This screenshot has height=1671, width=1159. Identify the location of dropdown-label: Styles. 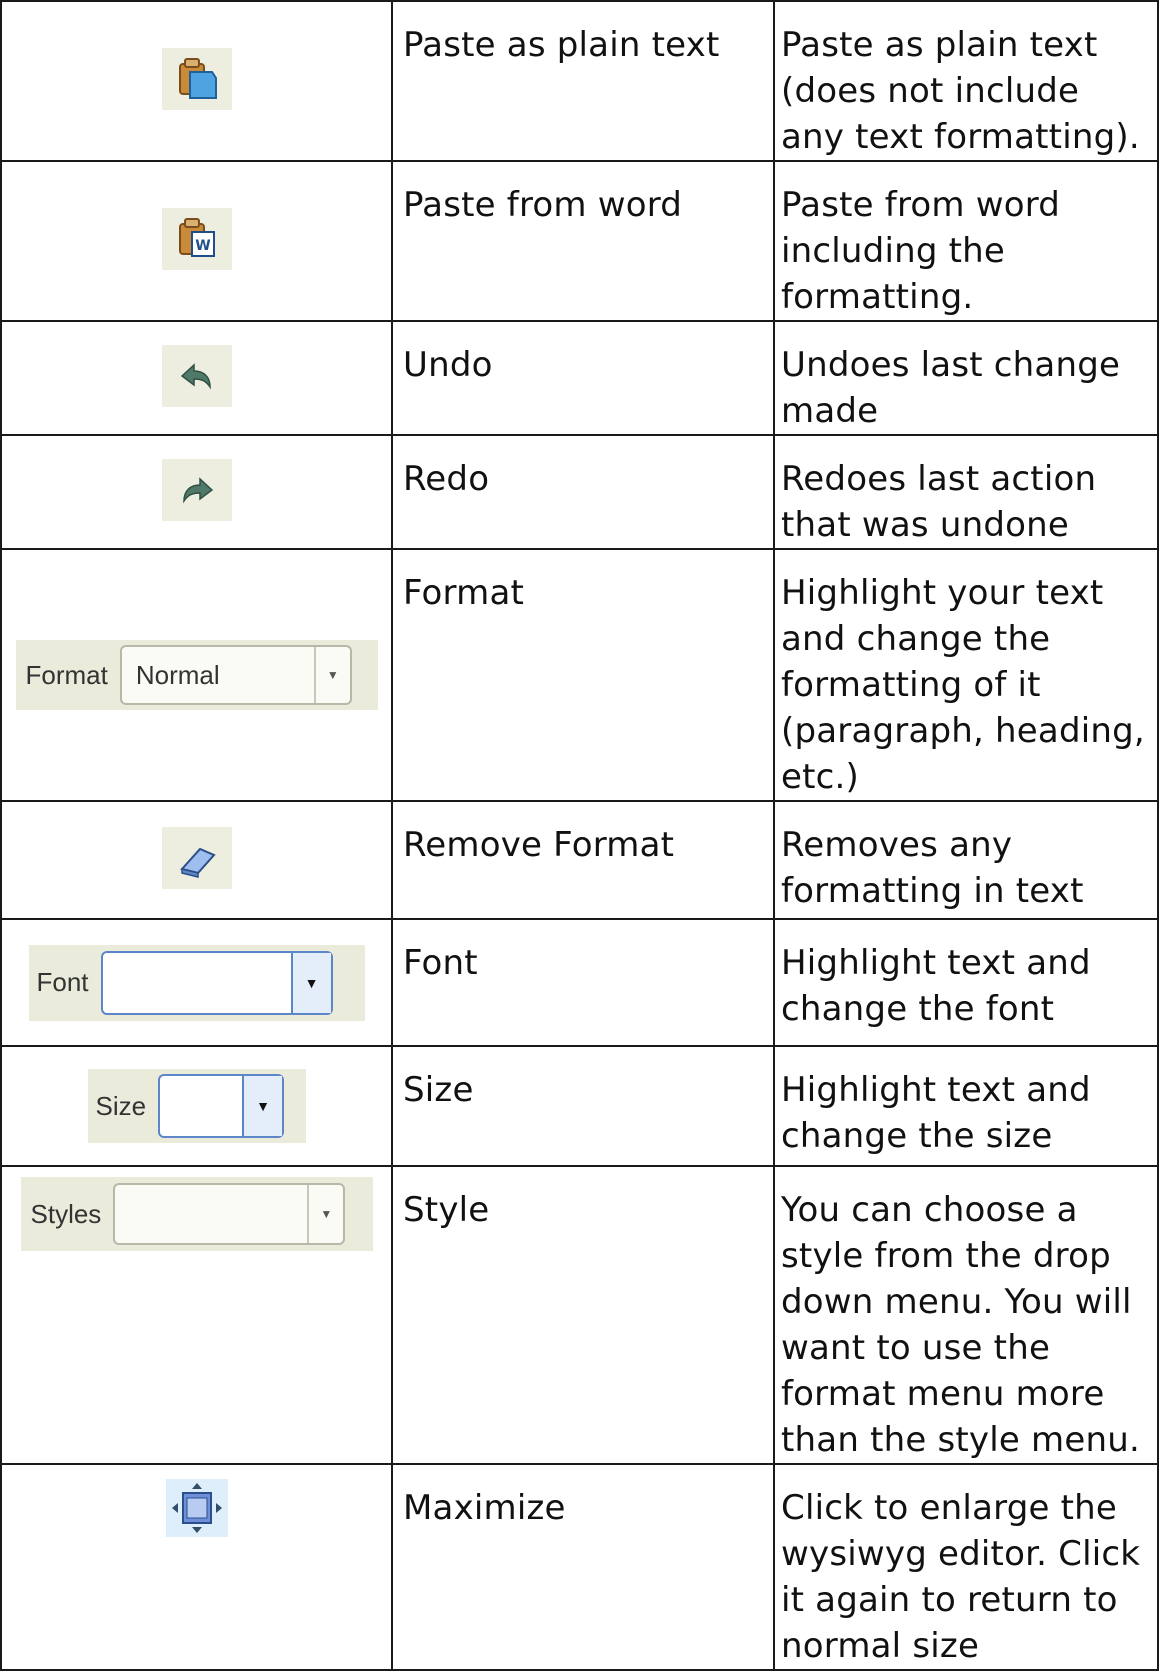
(66, 1213).